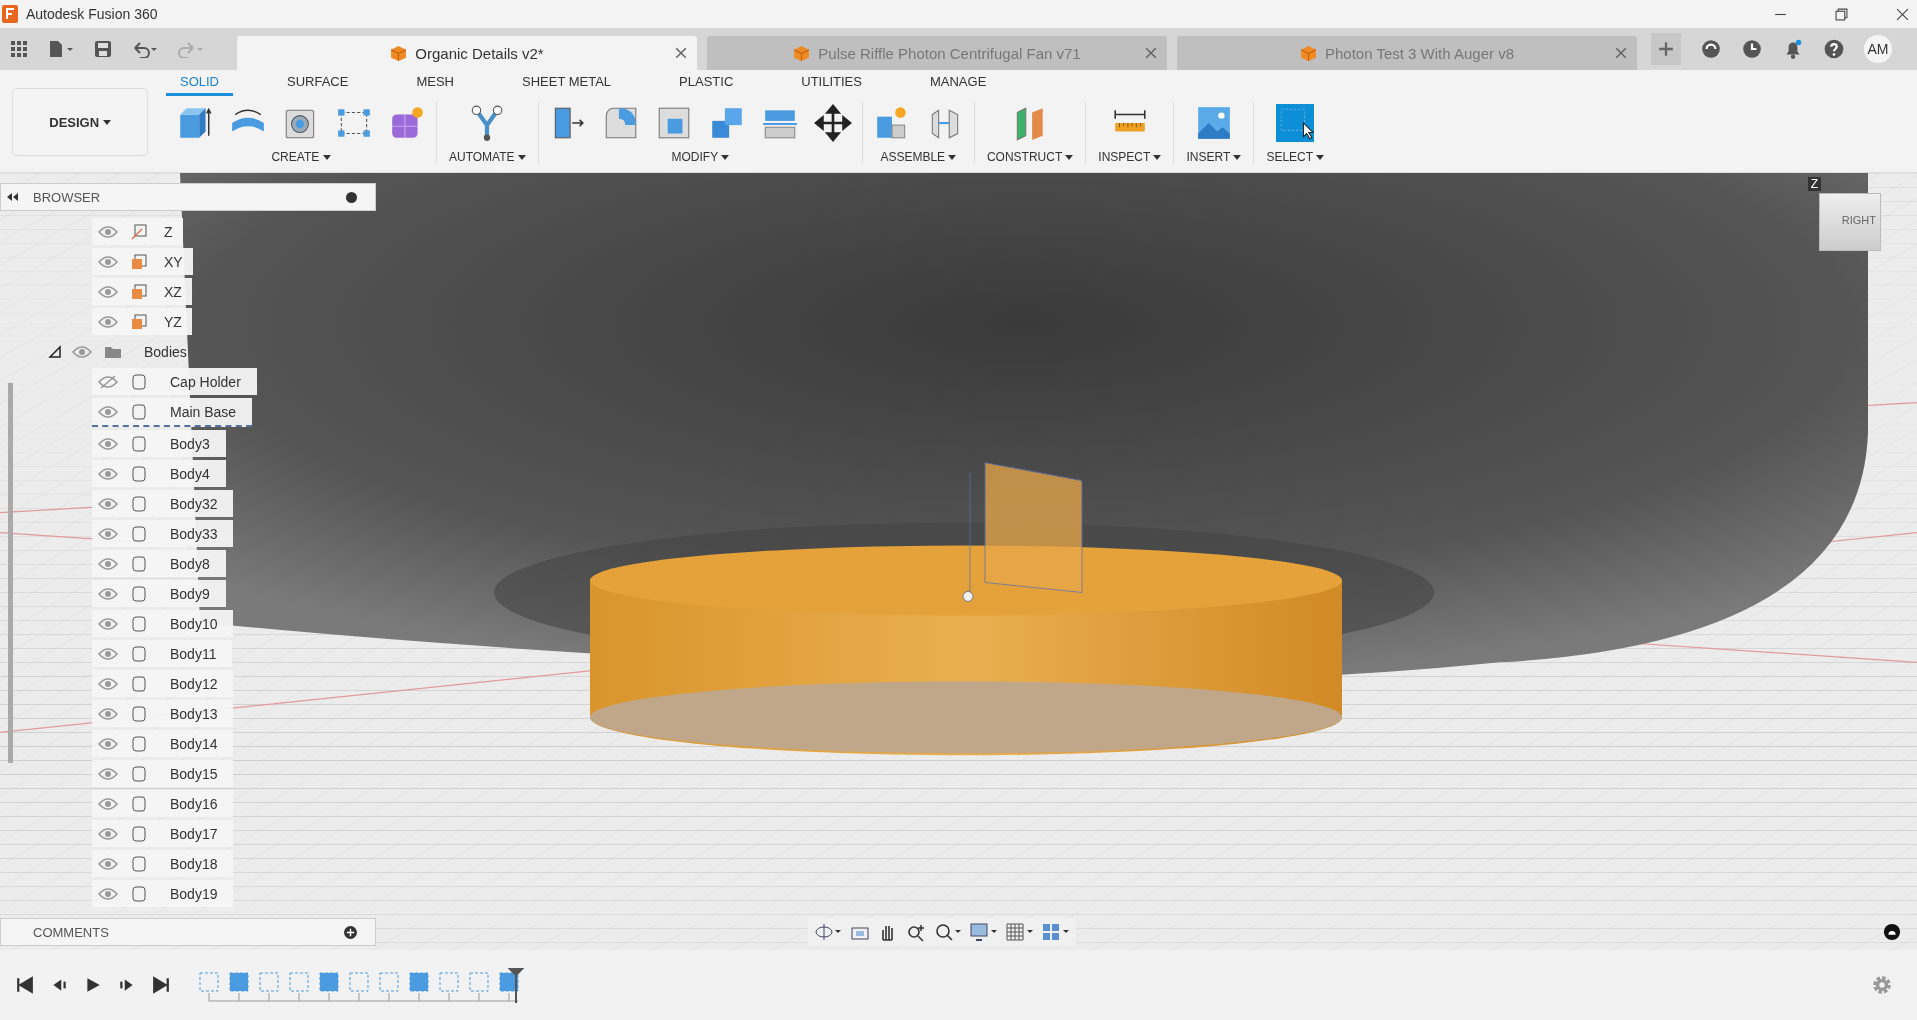  Describe the element at coordinates (706, 85) in the screenshot. I see `ribbon-tab: PLASTIC` at that location.